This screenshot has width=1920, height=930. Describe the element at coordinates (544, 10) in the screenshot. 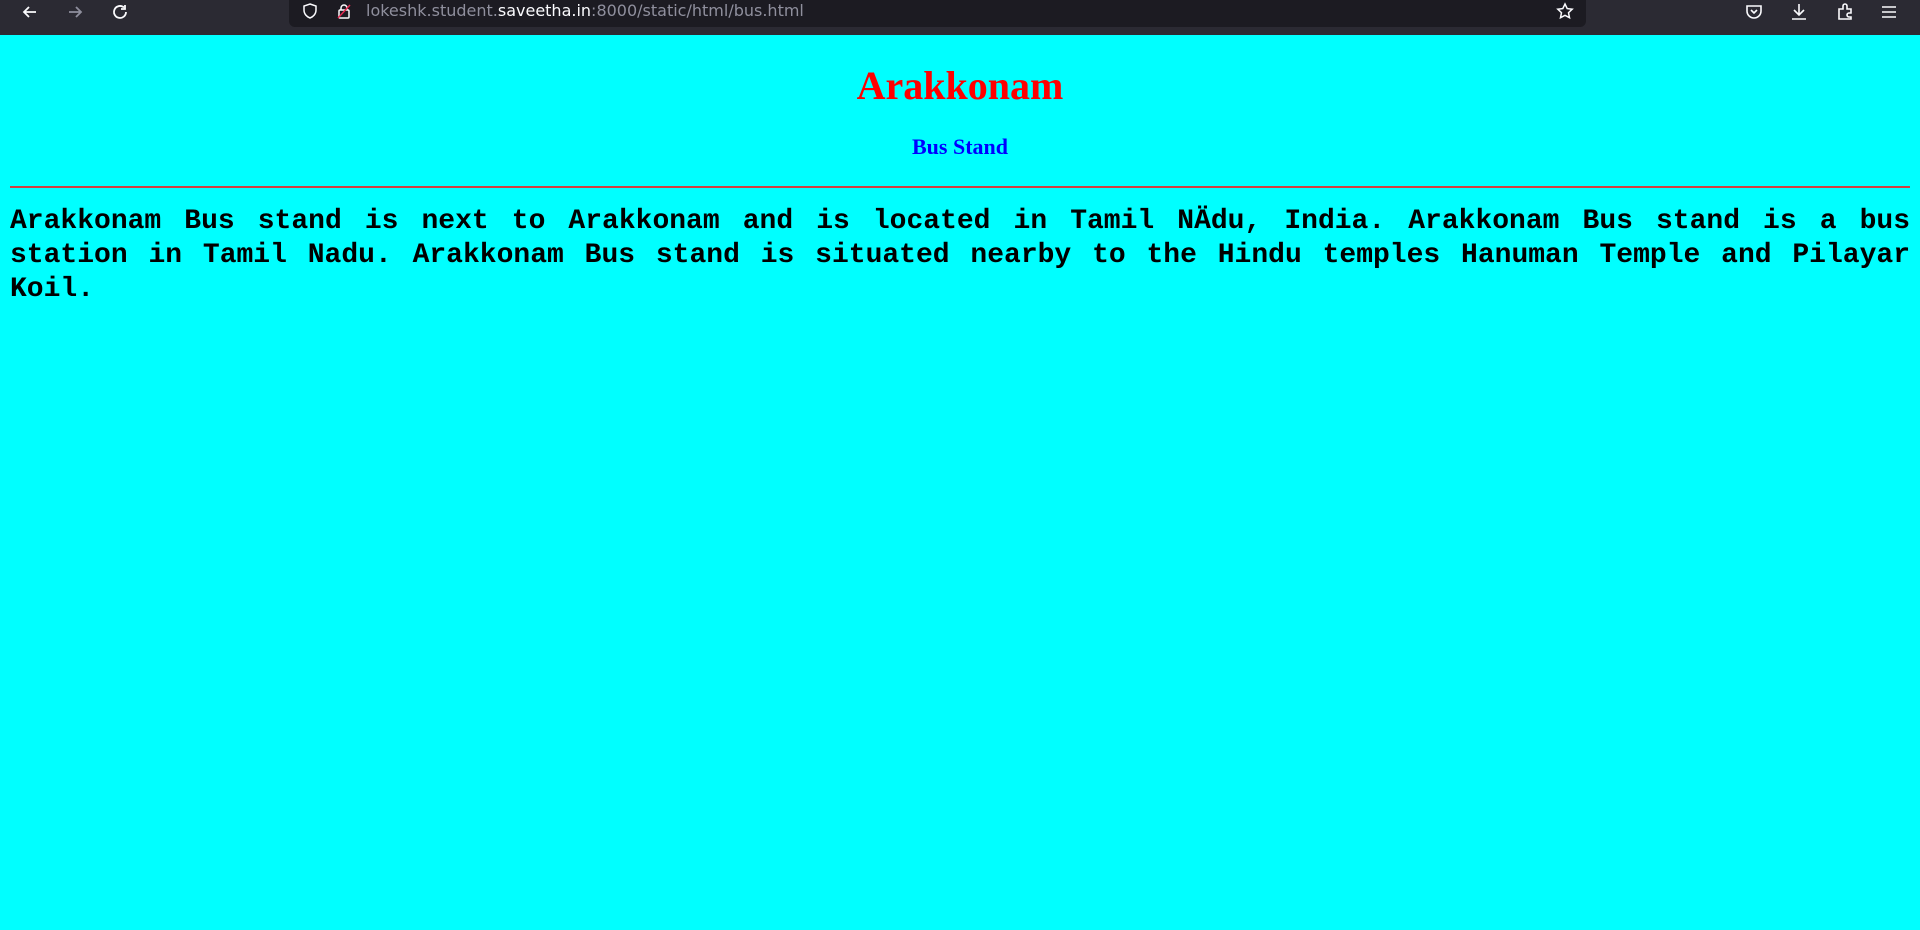

I see `url-host: saveetha.in` at that location.